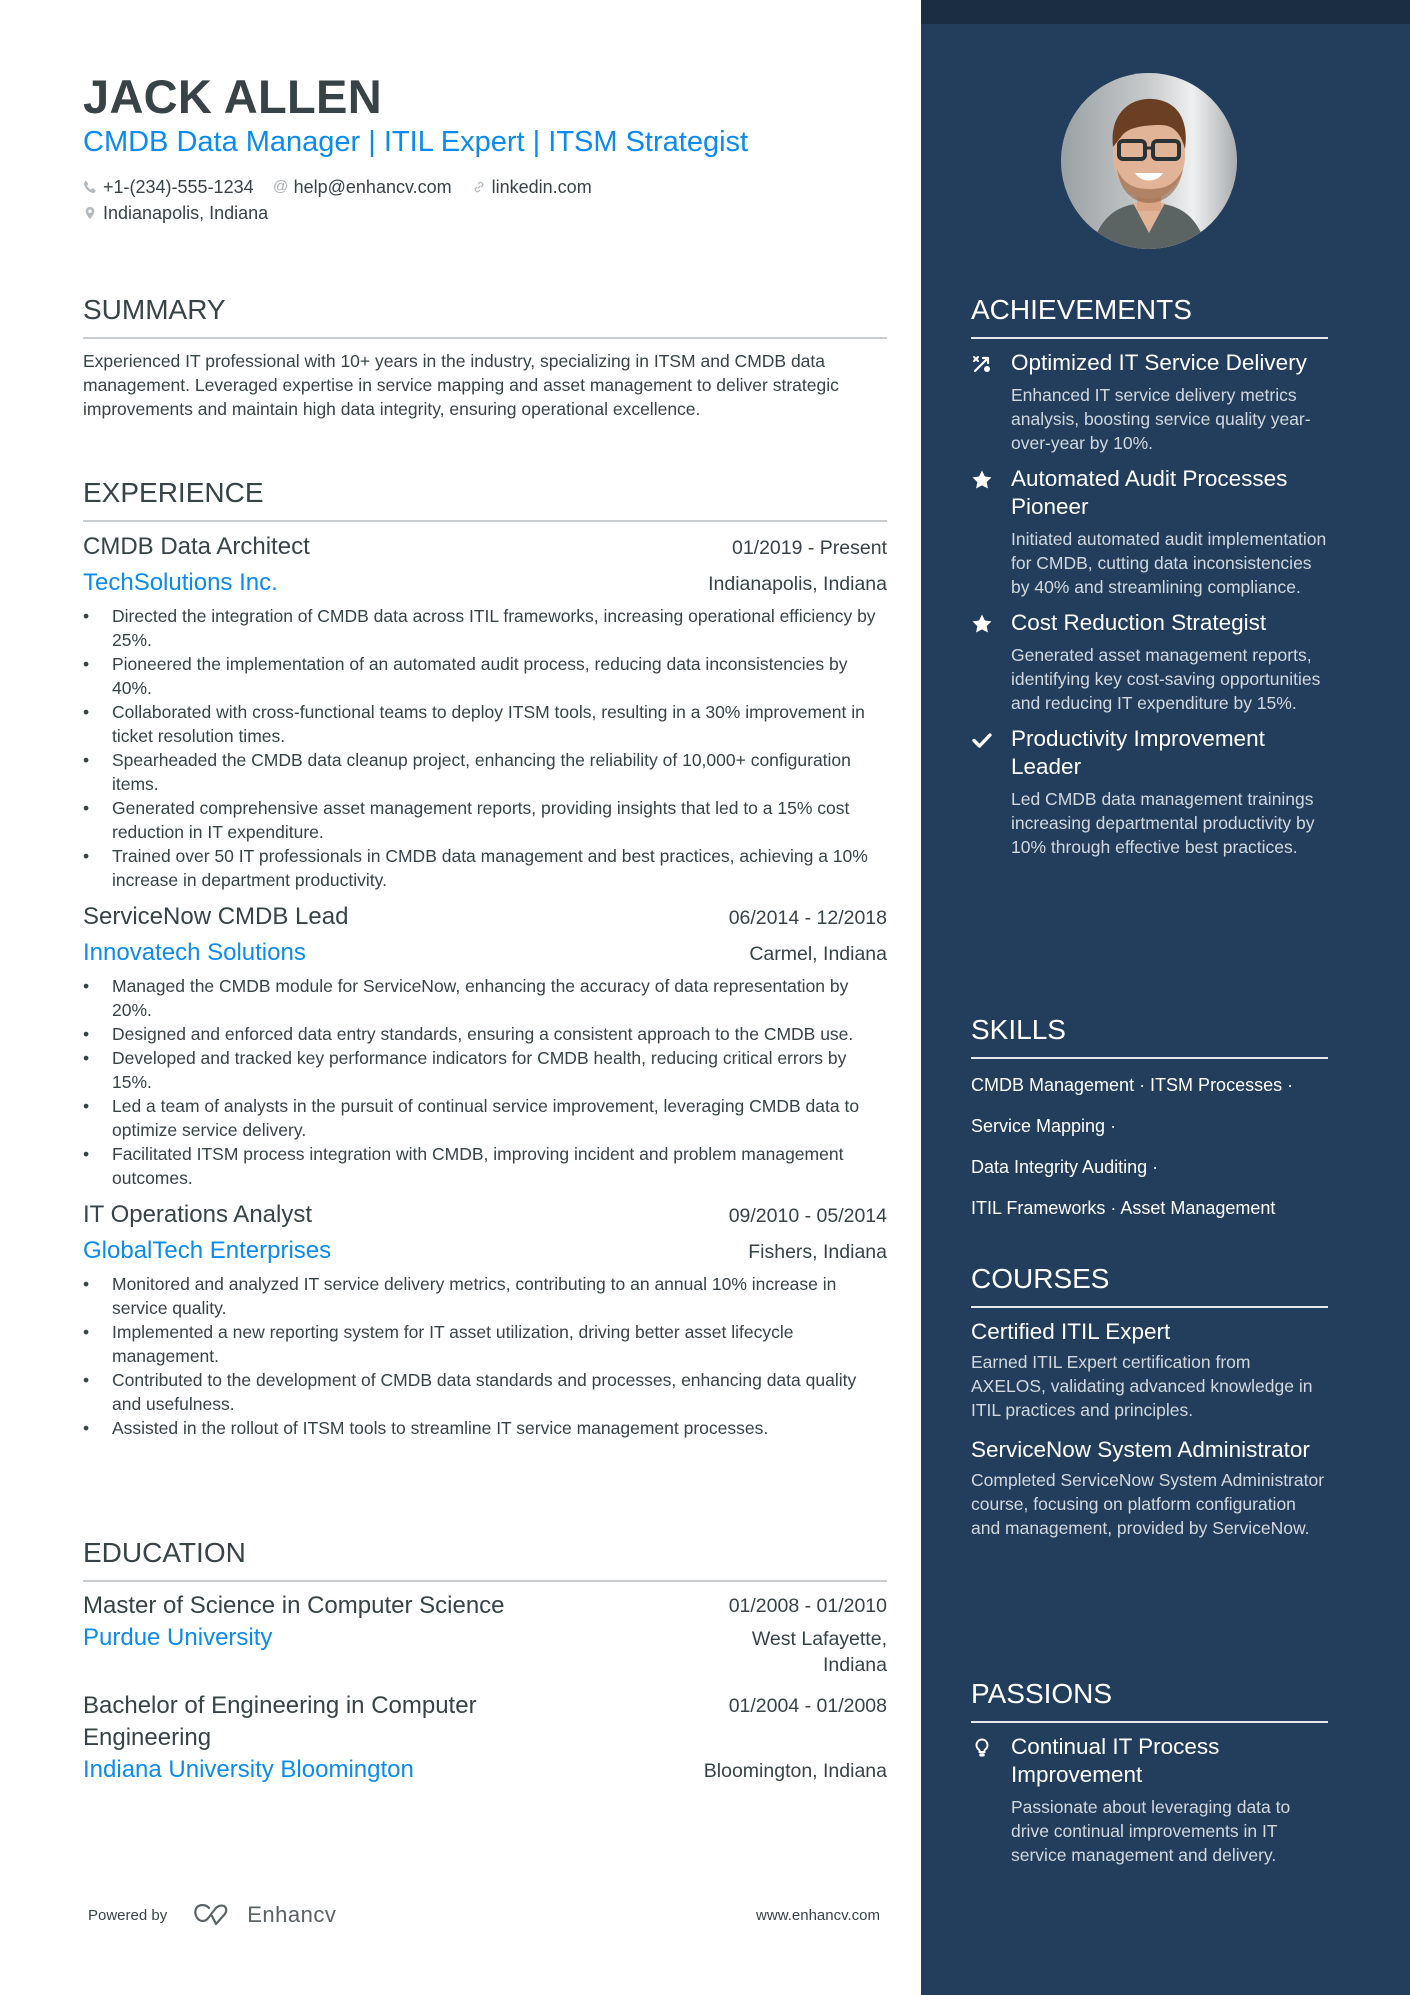 The image size is (1410, 1995). Describe the element at coordinates (1132, 1085) in the screenshot. I see `skill-line: CMDB Management · ITSM Processes ·` at that location.